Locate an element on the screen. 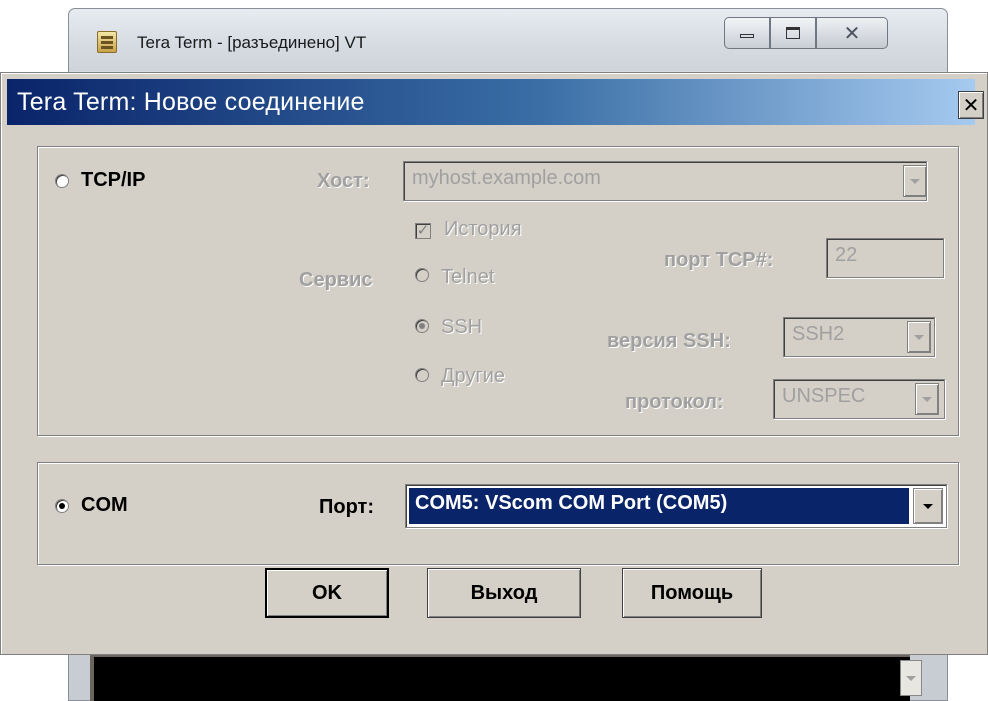 The width and height of the screenshot is (988, 701). history-label: История is located at coordinates (483, 229).